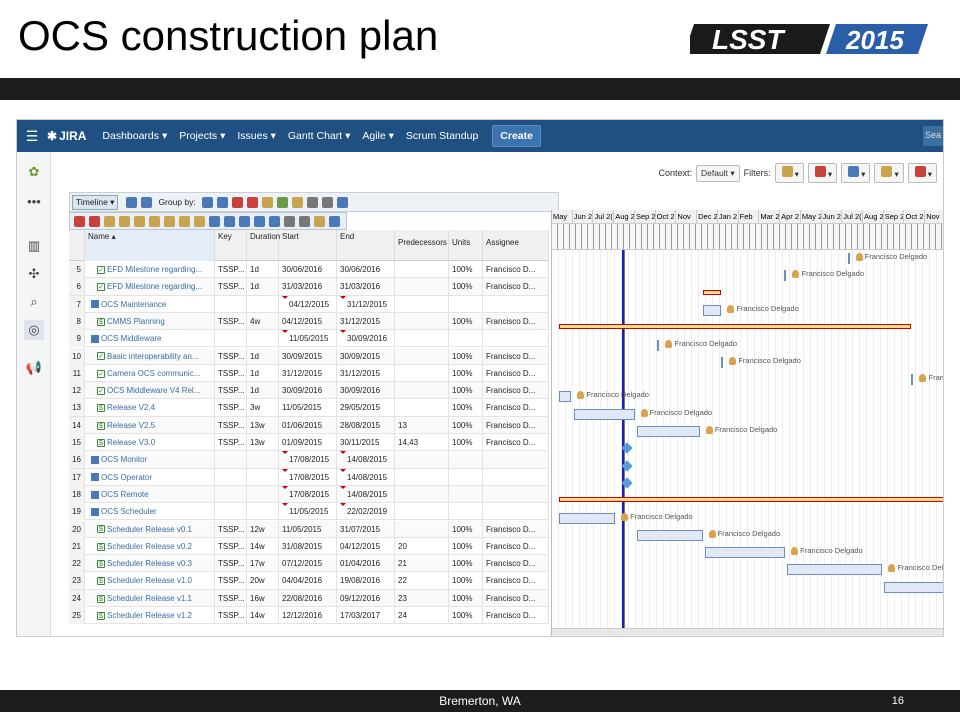 Image resolution: width=960 pixels, height=720 pixels. What do you see at coordinates (94, 221) in the screenshot?
I see `zoom-tool-2-icon` at bounding box center [94, 221].